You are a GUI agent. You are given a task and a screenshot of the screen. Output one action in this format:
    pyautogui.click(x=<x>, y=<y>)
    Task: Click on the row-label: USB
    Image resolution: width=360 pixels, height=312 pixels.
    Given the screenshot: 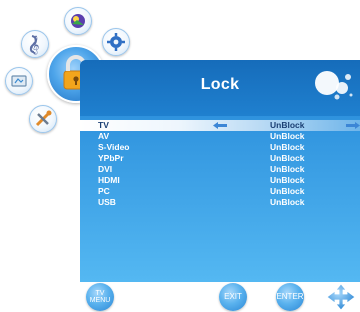 What is the action you would take?
    pyautogui.click(x=107, y=202)
    